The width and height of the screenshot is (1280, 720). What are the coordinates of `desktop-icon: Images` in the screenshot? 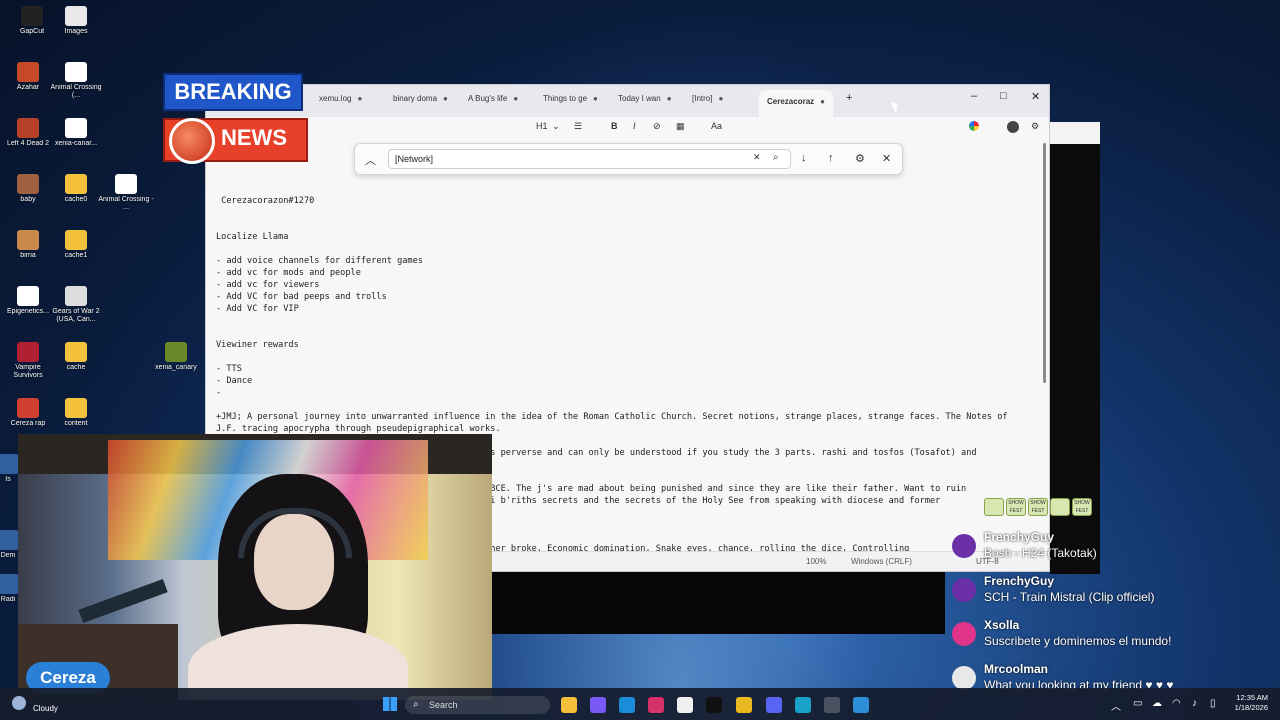 It's located at (76, 21).